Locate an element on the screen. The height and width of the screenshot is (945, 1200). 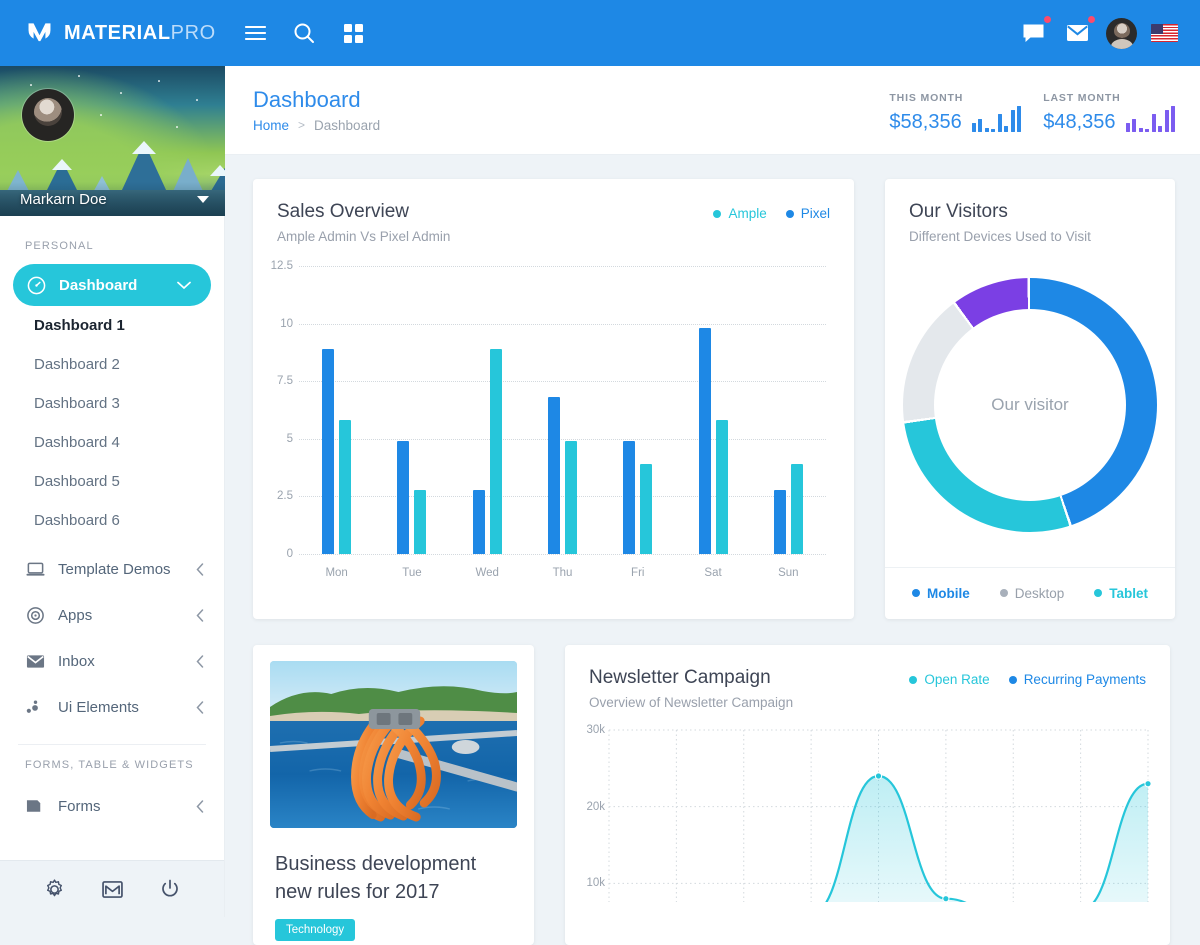
breadcrumb-home: Home is located at coordinates (271, 125).